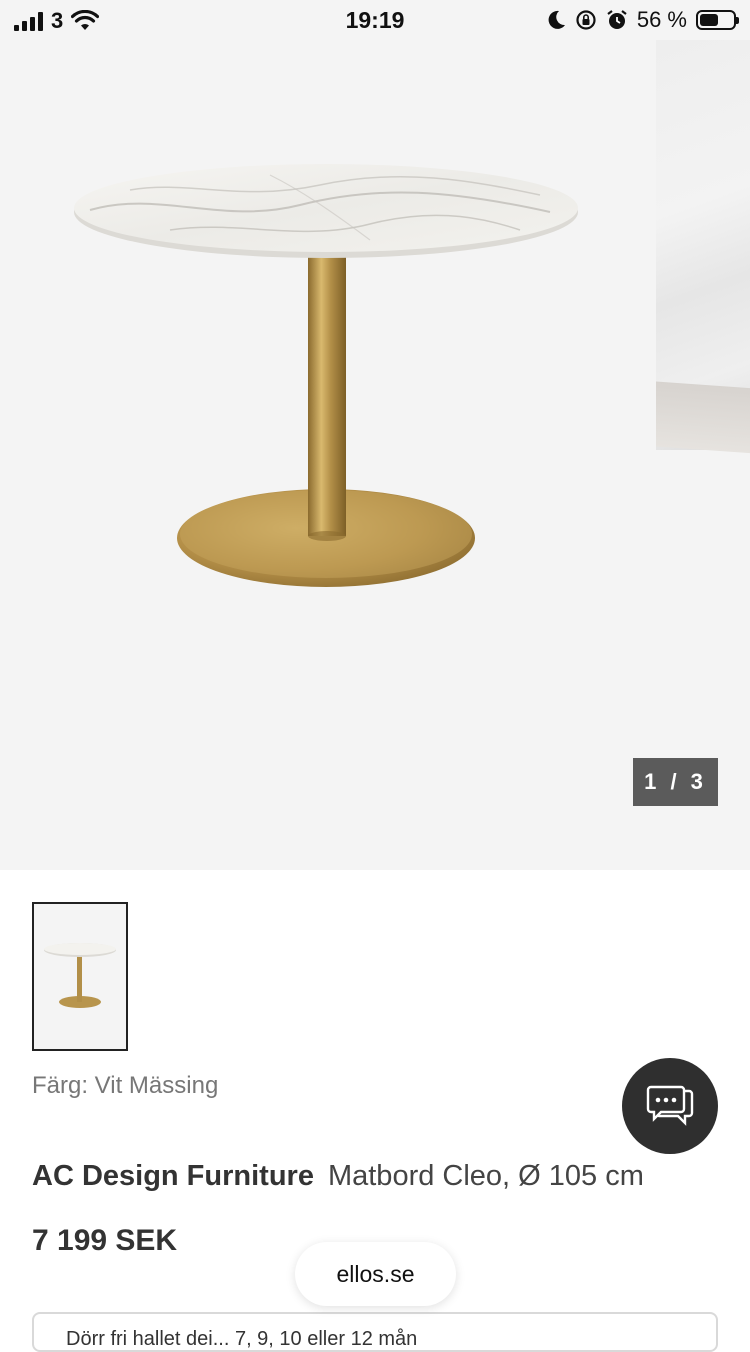  Describe the element at coordinates (375, 1274) in the screenshot. I see `browser-domain-pill: ellos.se` at that location.